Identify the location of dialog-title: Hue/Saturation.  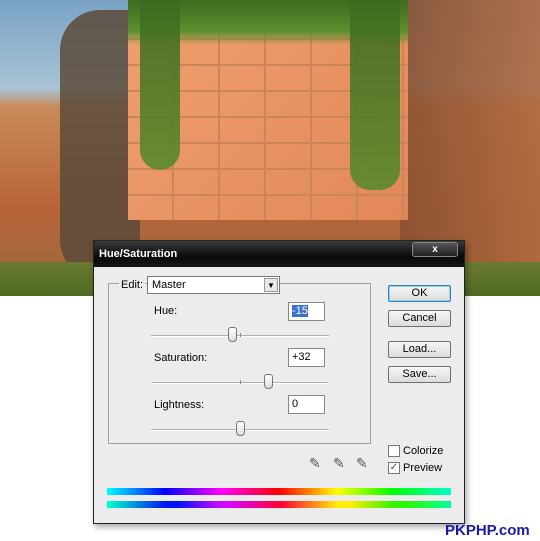
(138, 254).